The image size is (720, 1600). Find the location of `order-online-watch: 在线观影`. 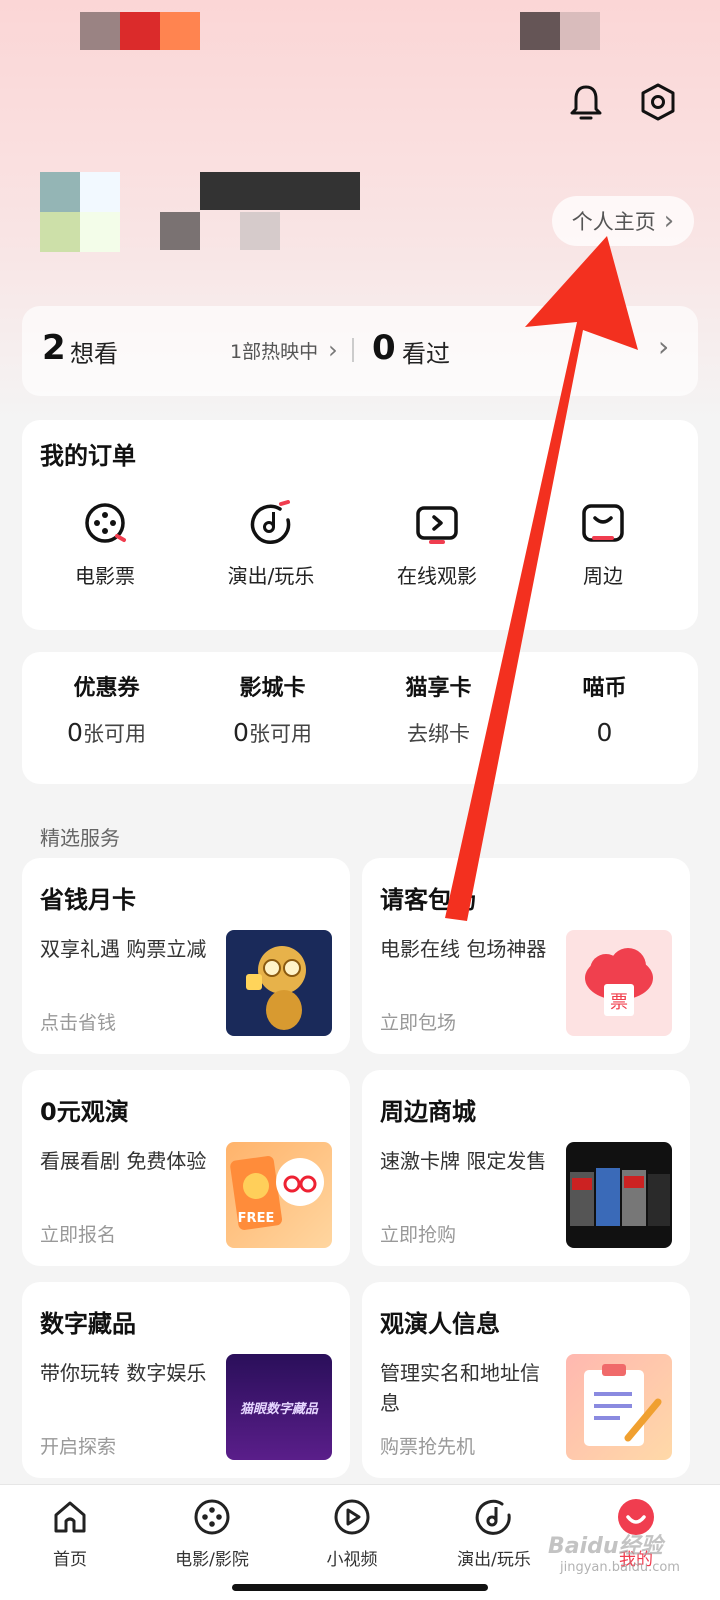

order-online-watch: 在线观影 is located at coordinates (437, 544).